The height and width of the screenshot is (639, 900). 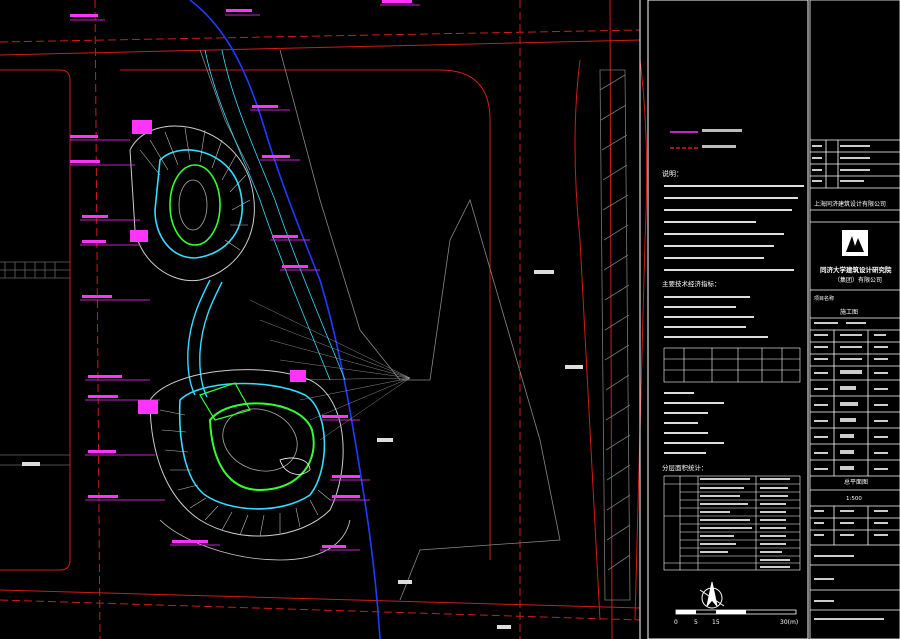 What do you see at coordinates (849, 312) in the screenshot?
I see `project-name: 施工图` at bounding box center [849, 312].